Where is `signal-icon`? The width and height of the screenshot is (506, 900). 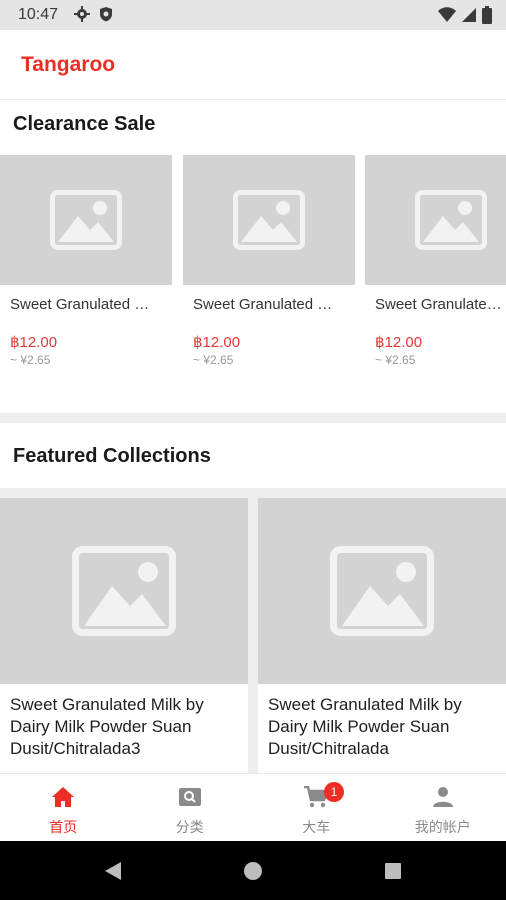
signal-icon is located at coordinates (469, 17).